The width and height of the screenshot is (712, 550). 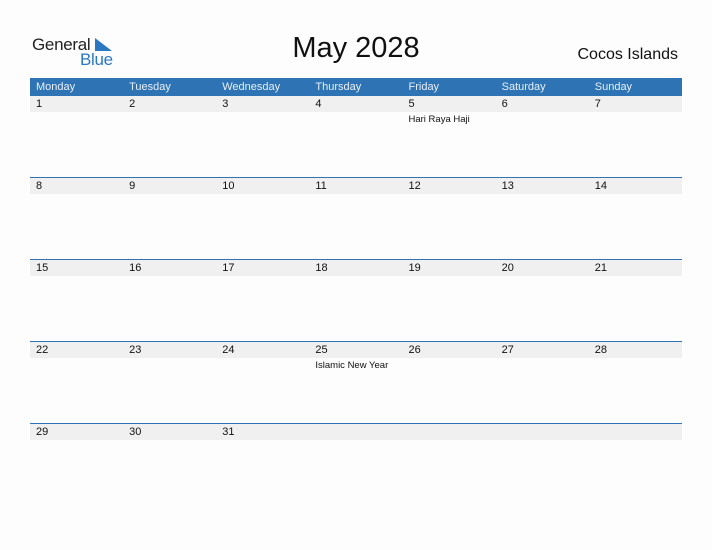 What do you see at coordinates (135, 268) in the screenshot?
I see `day-number: 16` at bounding box center [135, 268].